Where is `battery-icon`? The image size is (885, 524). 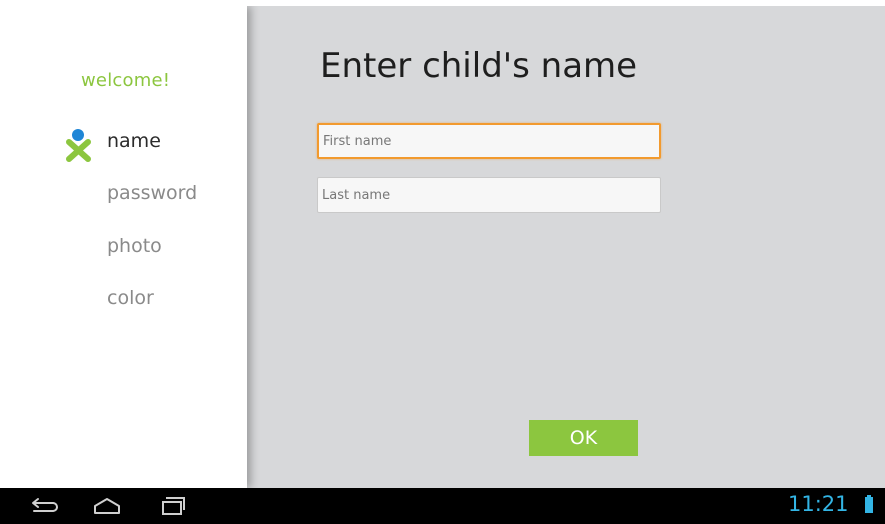 battery-icon is located at coordinates (869, 504).